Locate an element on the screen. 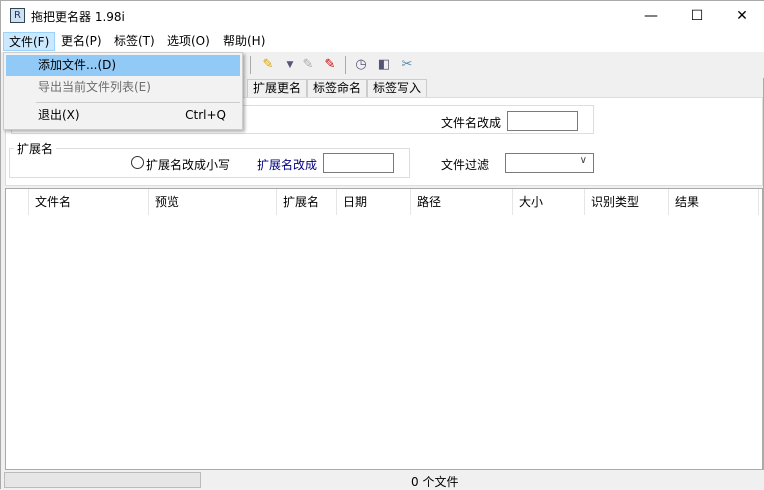 The height and width of the screenshot is (490, 764). title-bar: R 拖把更名器 1.98i — ☐ ✕ is located at coordinates (382, 16).